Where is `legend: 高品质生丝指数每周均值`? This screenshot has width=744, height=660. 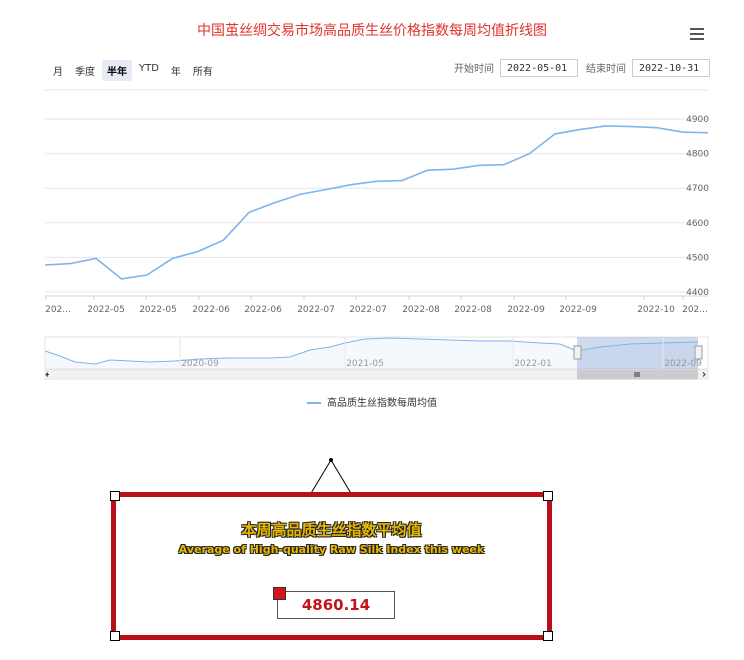 legend: 高品质生丝指数每周均值 is located at coordinates (372, 401).